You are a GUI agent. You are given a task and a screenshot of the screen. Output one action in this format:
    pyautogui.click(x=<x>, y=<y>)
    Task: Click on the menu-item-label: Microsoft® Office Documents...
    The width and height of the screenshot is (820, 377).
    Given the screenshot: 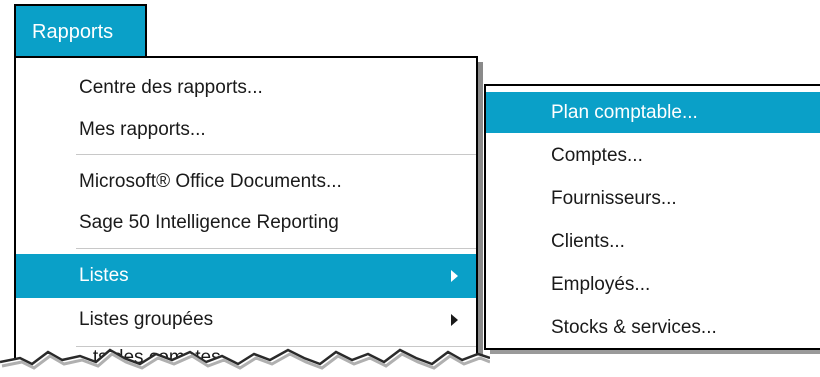 What is the action you would take?
    pyautogui.click(x=210, y=181)
    